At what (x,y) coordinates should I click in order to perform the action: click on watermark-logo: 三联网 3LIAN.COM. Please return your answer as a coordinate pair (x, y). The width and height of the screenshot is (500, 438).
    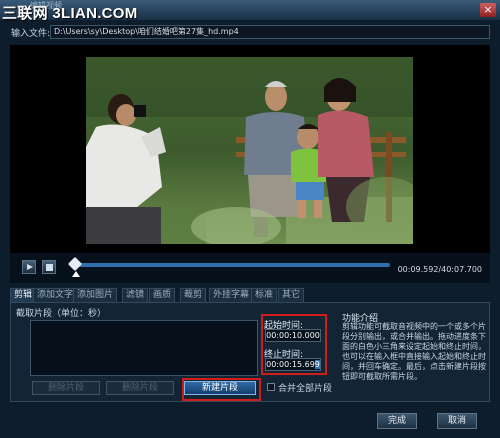
    Looking at the image, I should click on (70, 13).